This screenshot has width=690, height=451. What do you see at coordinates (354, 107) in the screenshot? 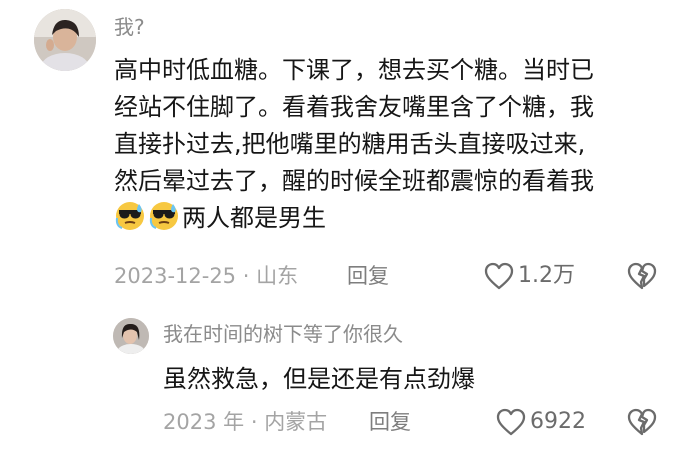
I see `comment-text-line: 经站不住脚了。看着我舍友嘴里含了个糖，我` at bounding box center [354, 107].